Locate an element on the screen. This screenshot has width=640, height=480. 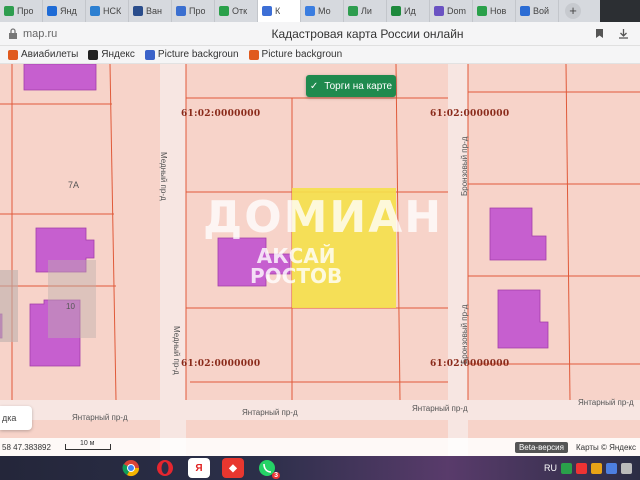
tab-6: К is located at coordinates (279, 11).